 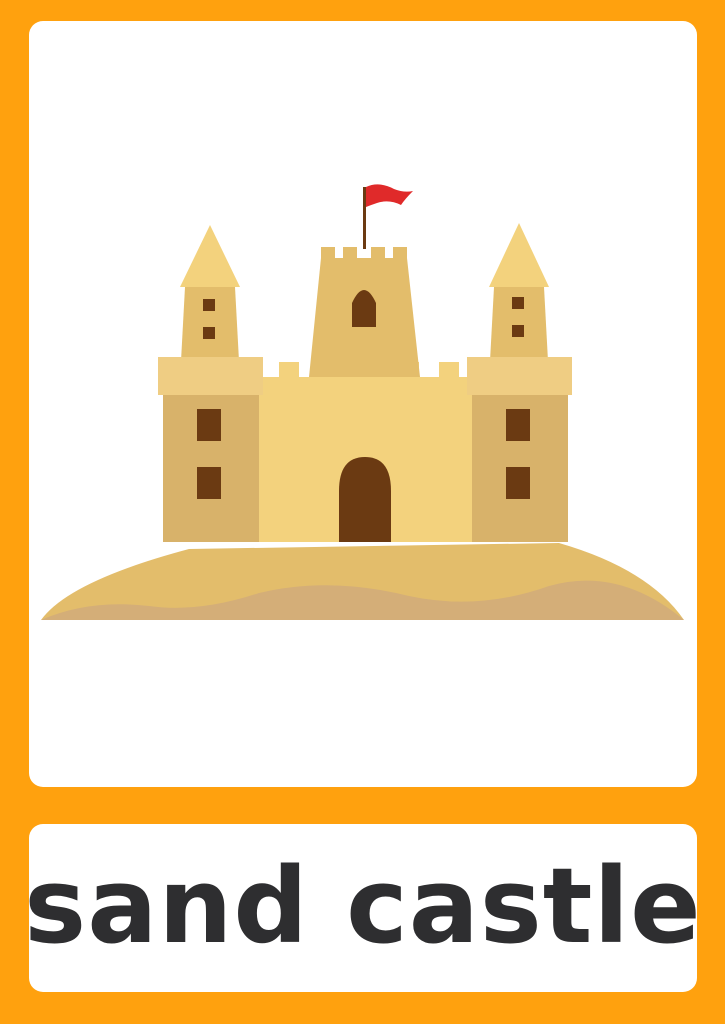 I want to click on flag-icon, so click(x=388, y=216).